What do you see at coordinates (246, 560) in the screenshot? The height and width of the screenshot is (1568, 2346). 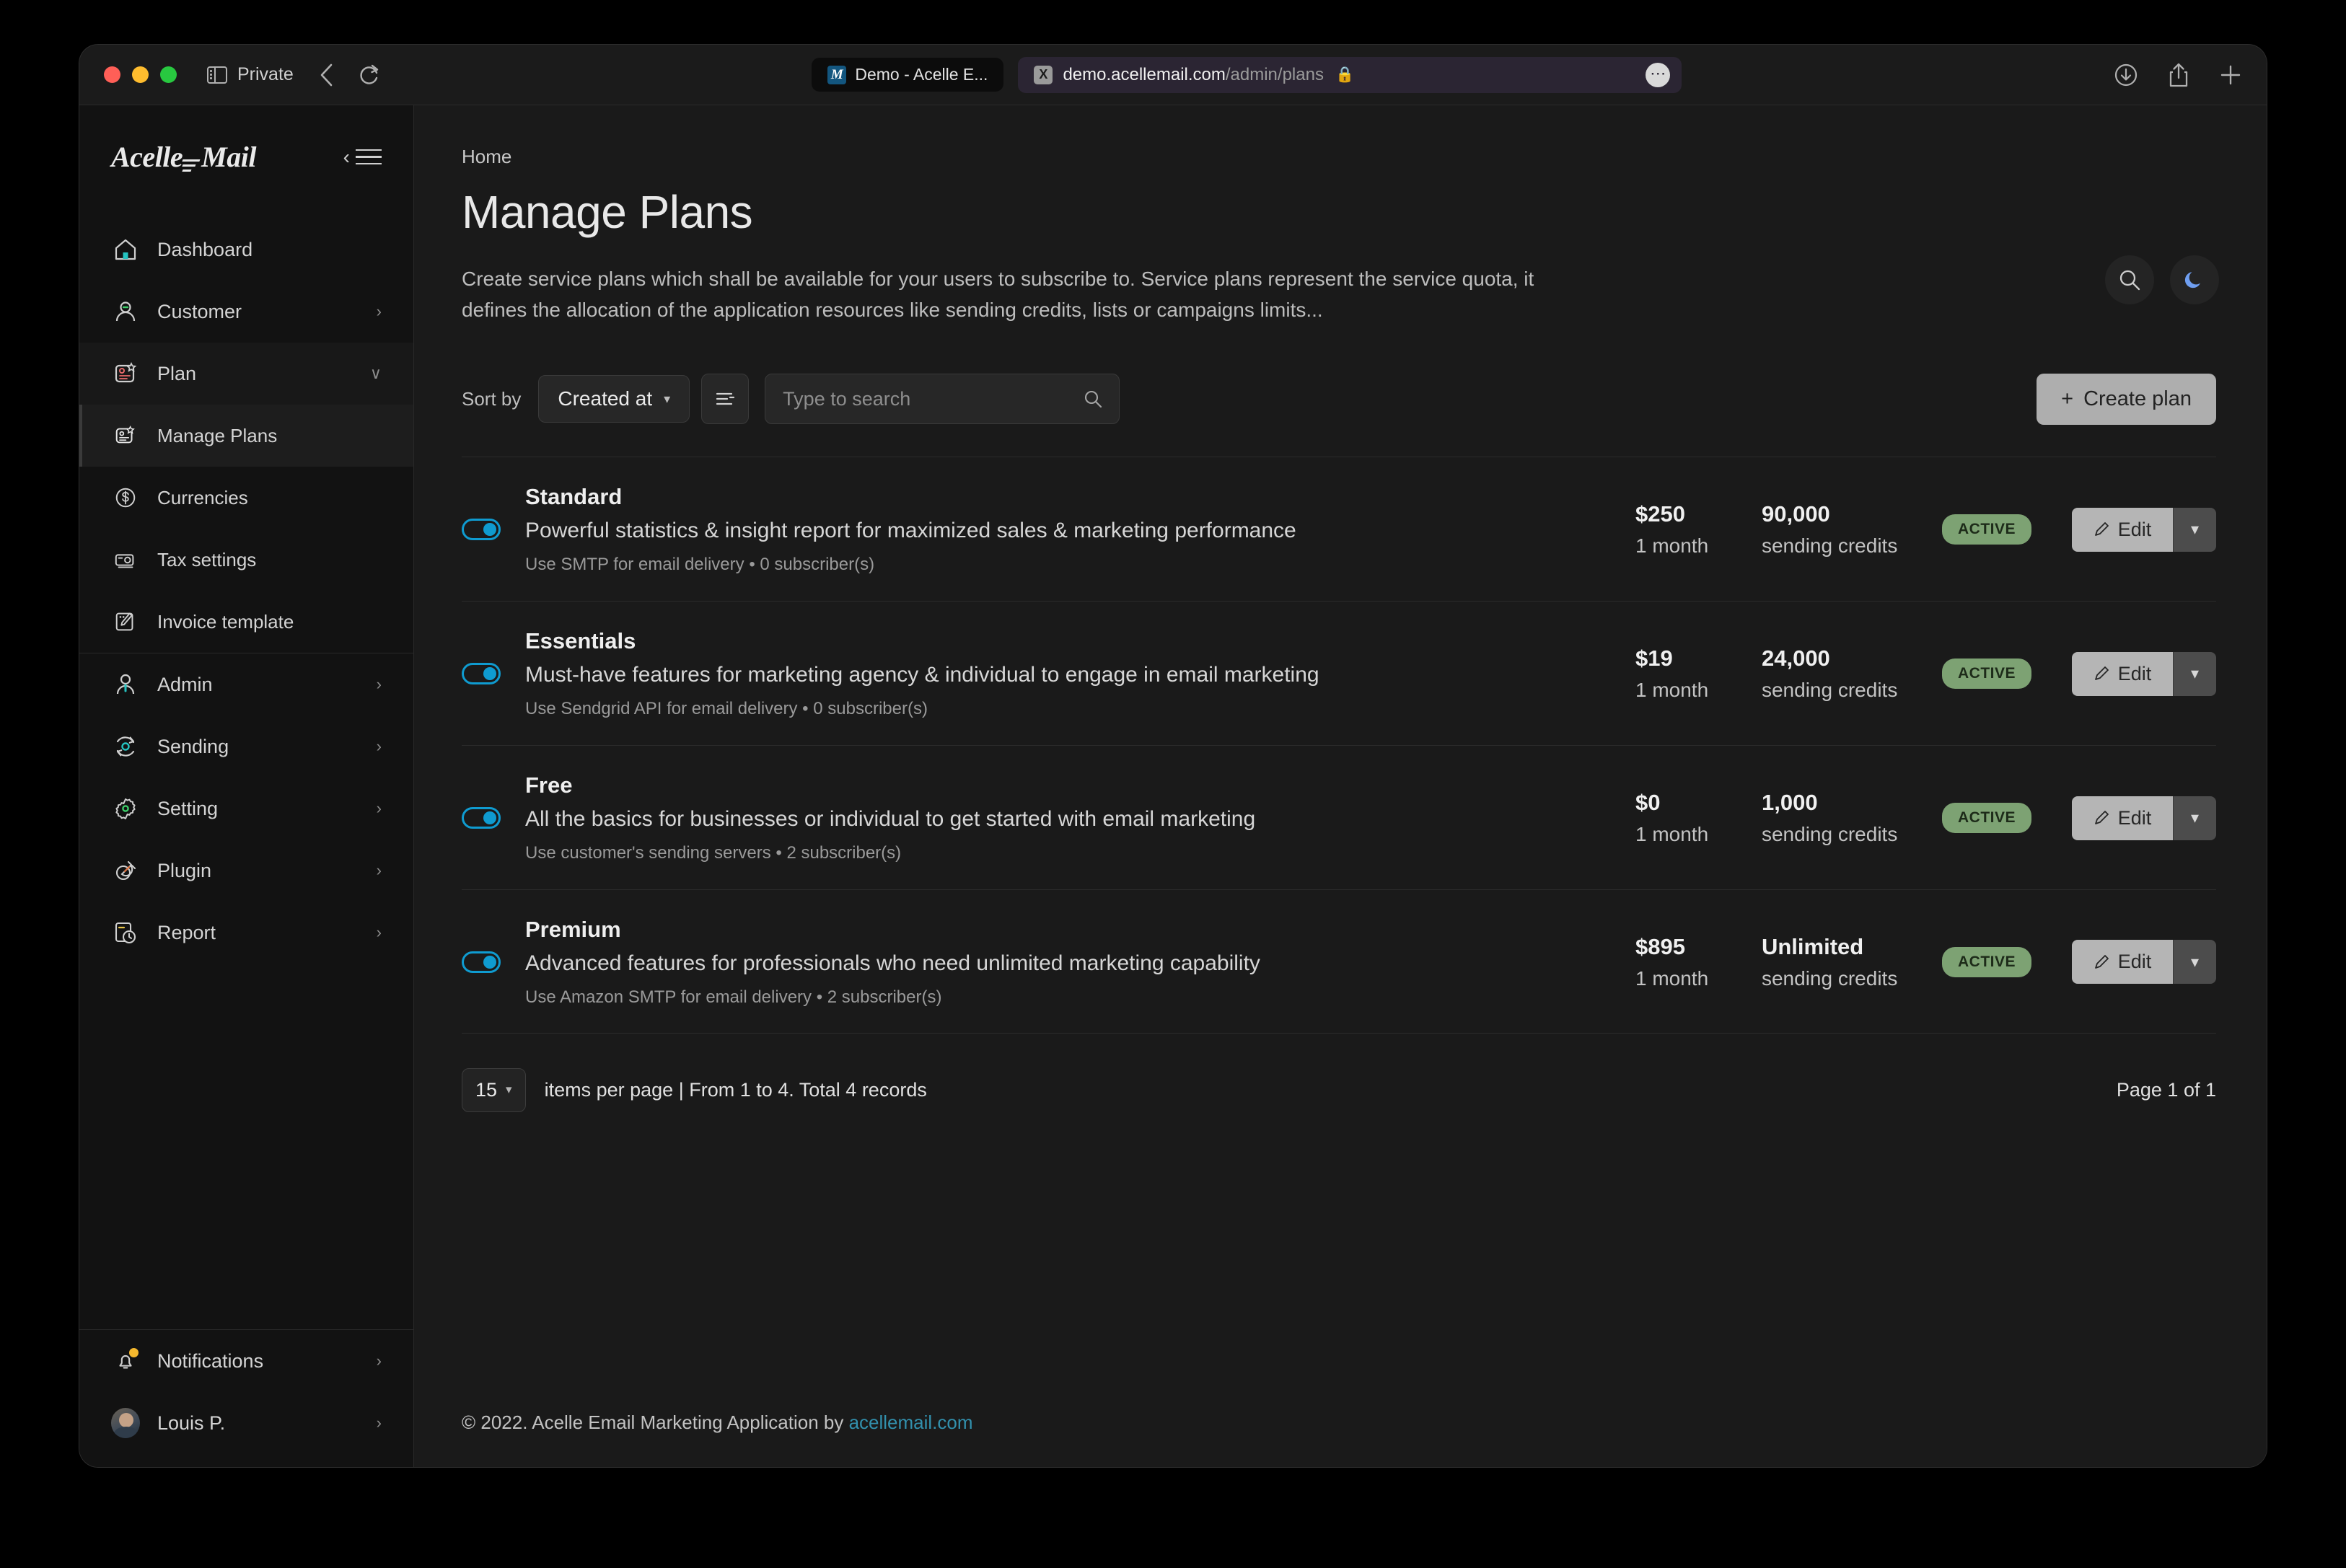 I see `sidebar-item-tax-settings: Tax settings` at bounding box center [246, 560].